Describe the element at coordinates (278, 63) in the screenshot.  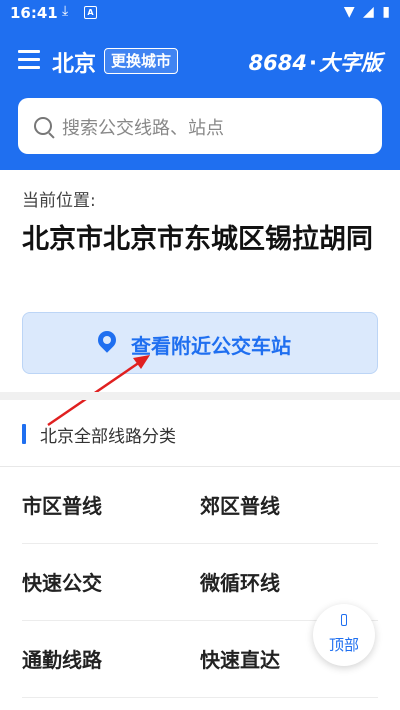
I see `logo-number: 8684` at that location.